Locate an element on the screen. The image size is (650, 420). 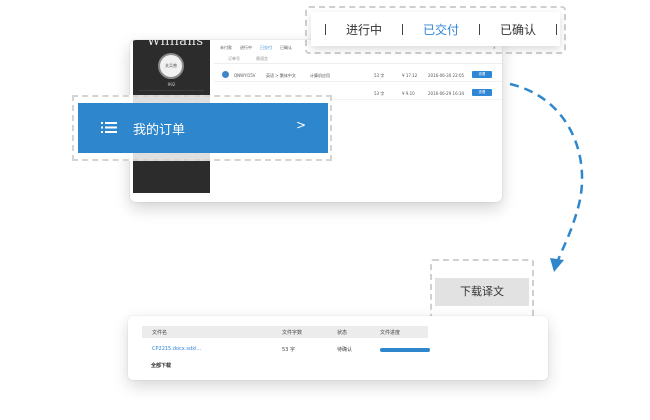
subtab-order-id: 订单号 is located at coordinates (234, 59).